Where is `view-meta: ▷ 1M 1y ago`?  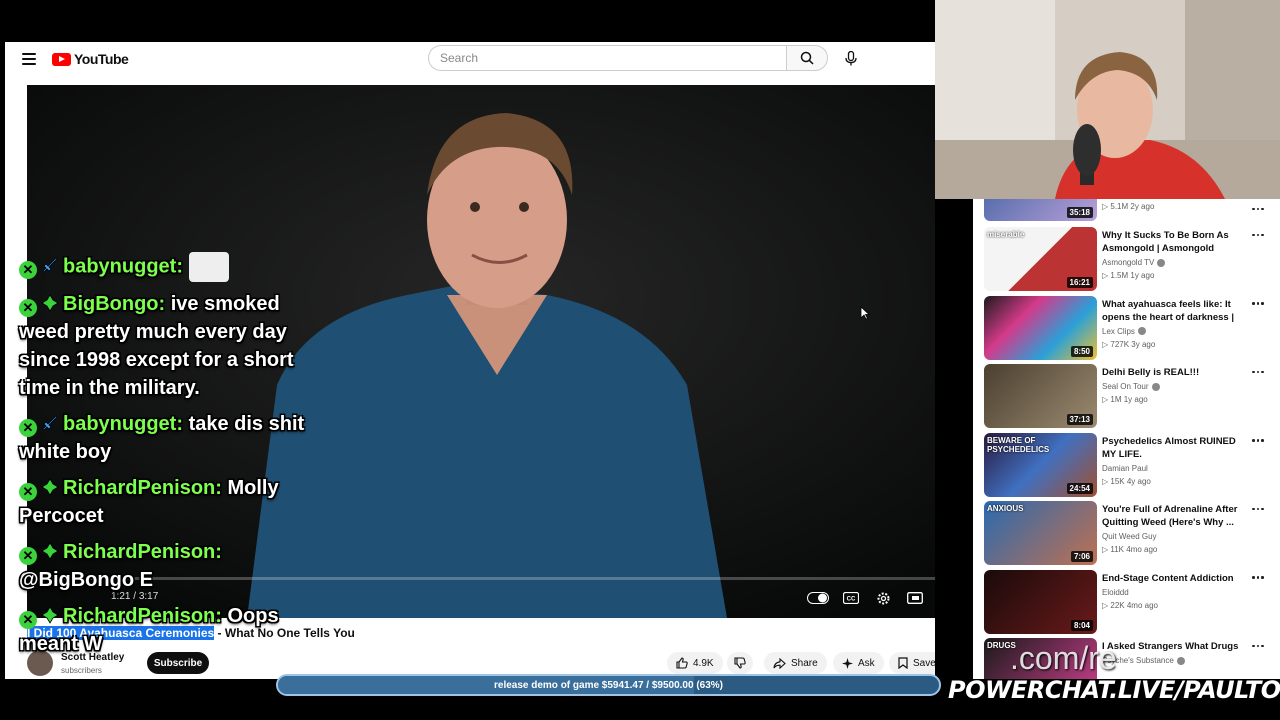 view-meta: ▷ 1M 1y ago is located at coordinates (1125, 399).